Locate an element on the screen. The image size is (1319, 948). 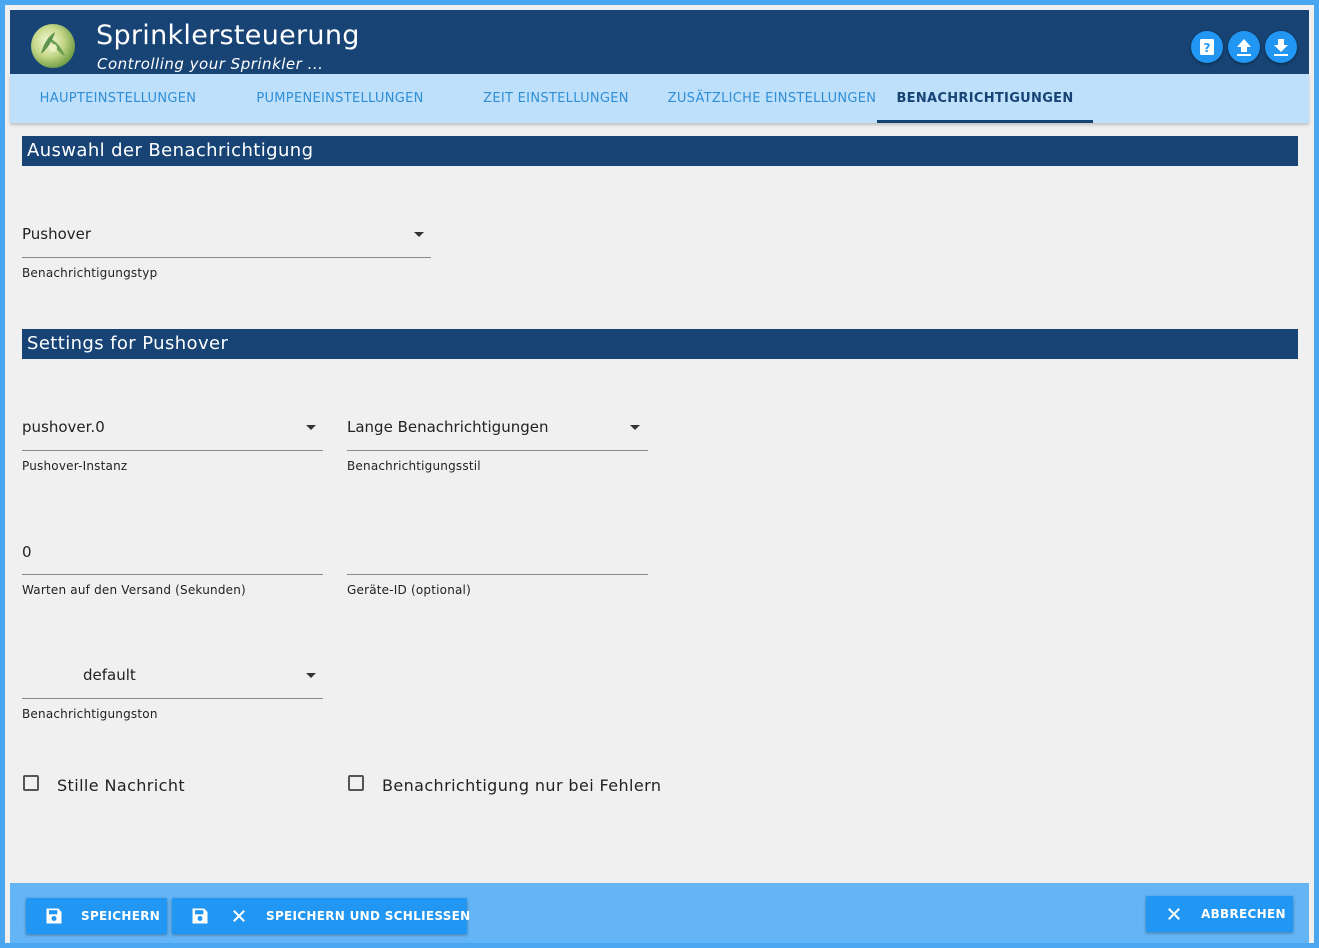
active-tab-indicator is located at coordinates (985, 121).